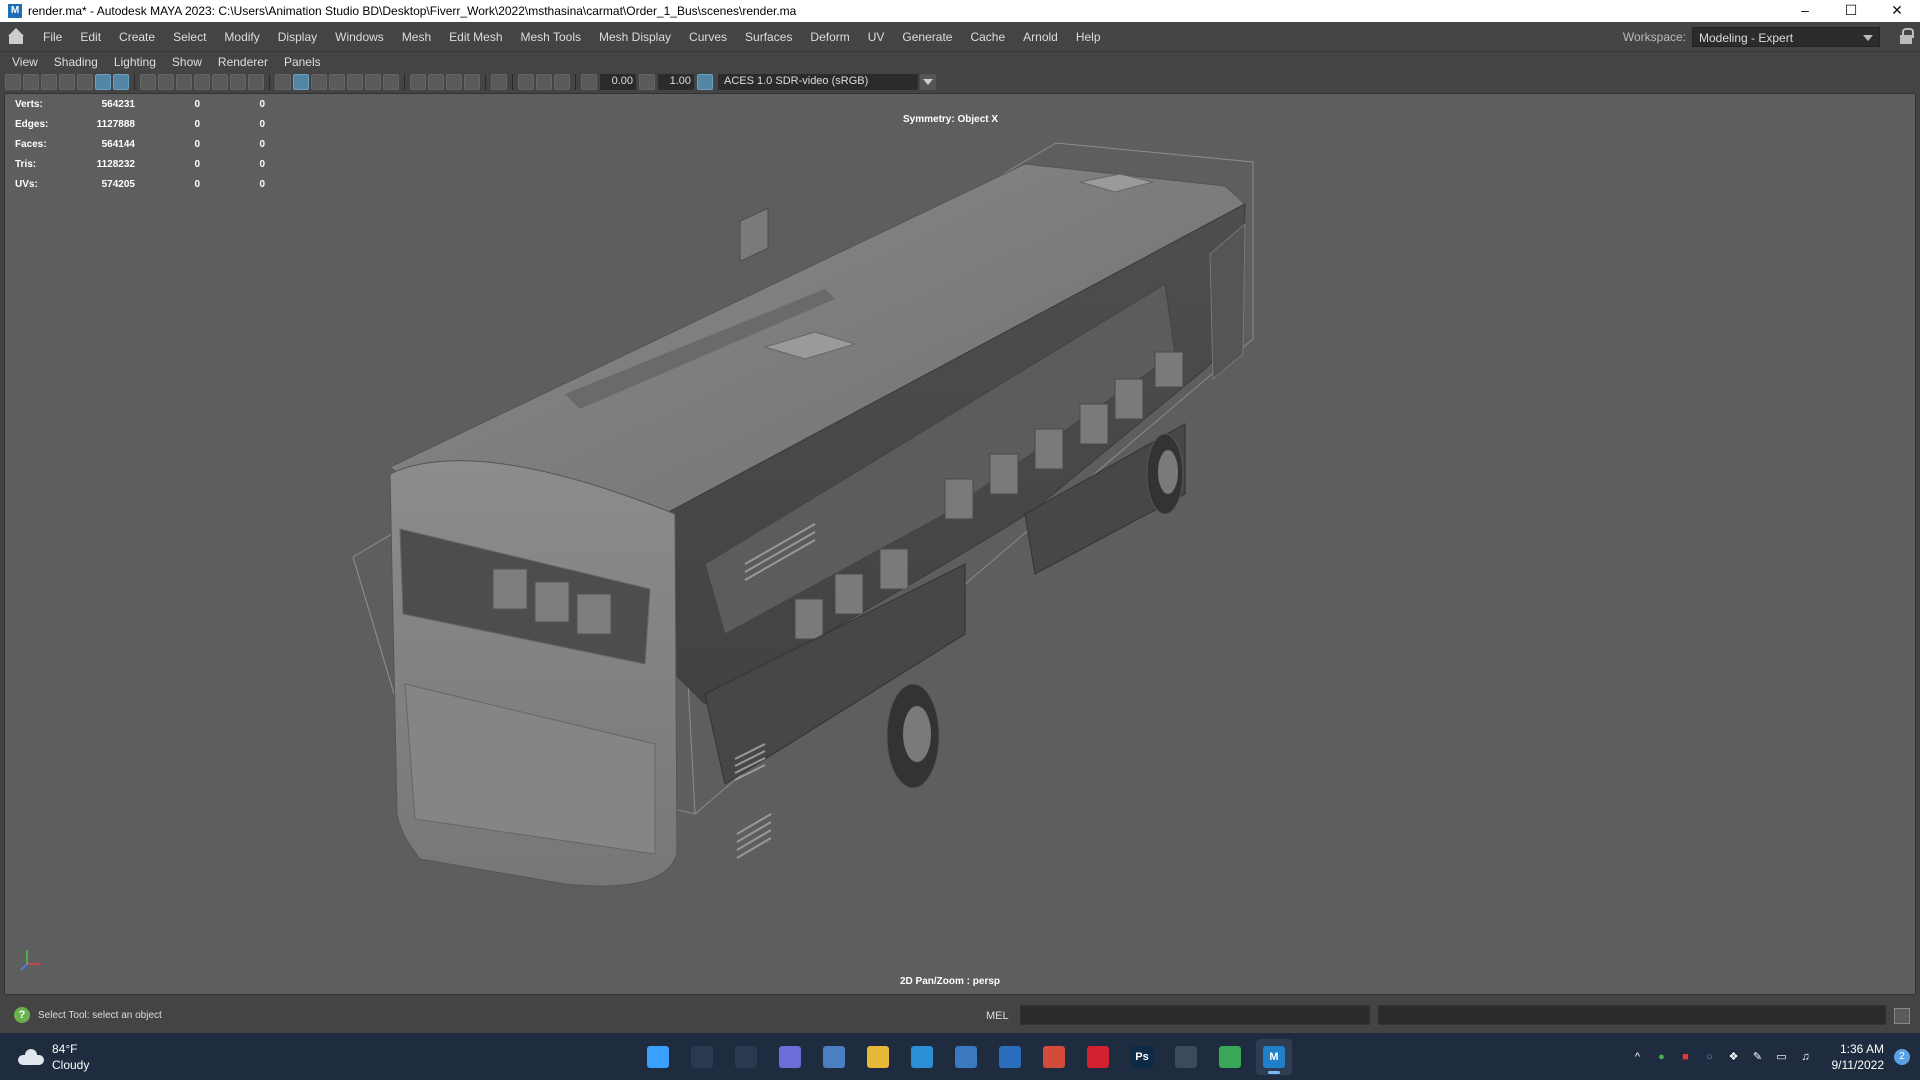 This screenshot has height=1080, width=1920. I want to click on camera-attributes-icon, so click(31, 82).